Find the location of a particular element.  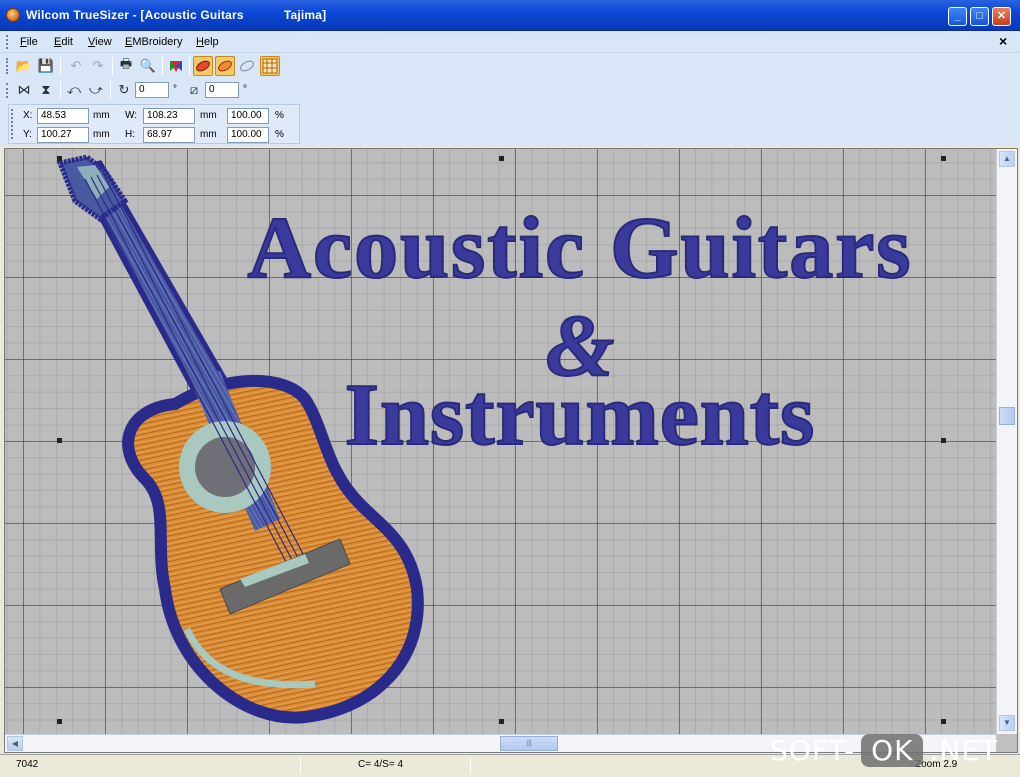

show-outlines-icon is located at coordinates (225, 66).